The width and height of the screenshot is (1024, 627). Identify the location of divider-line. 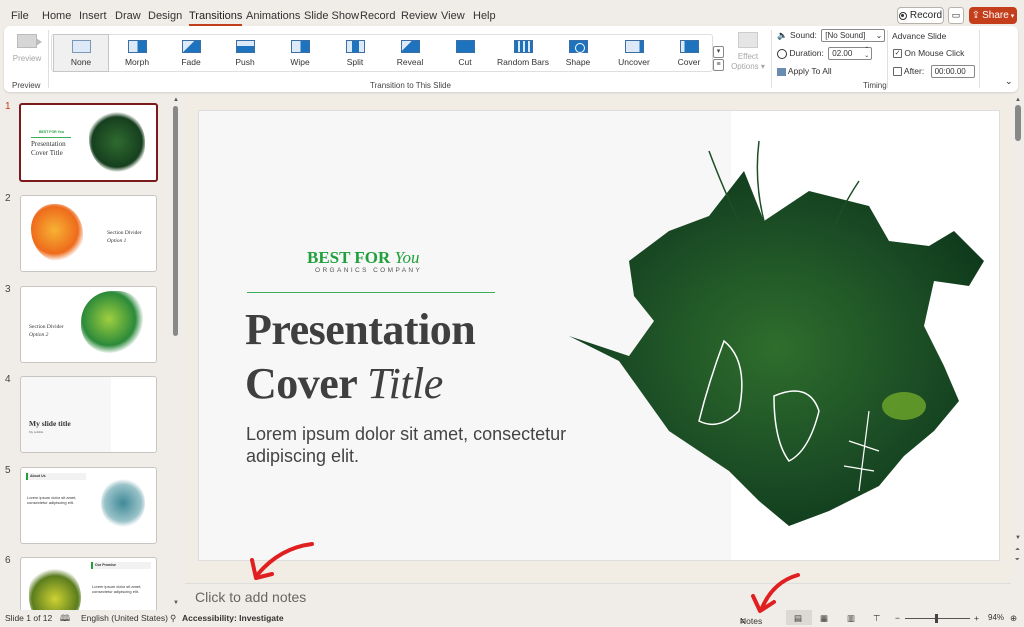
(371, 292).